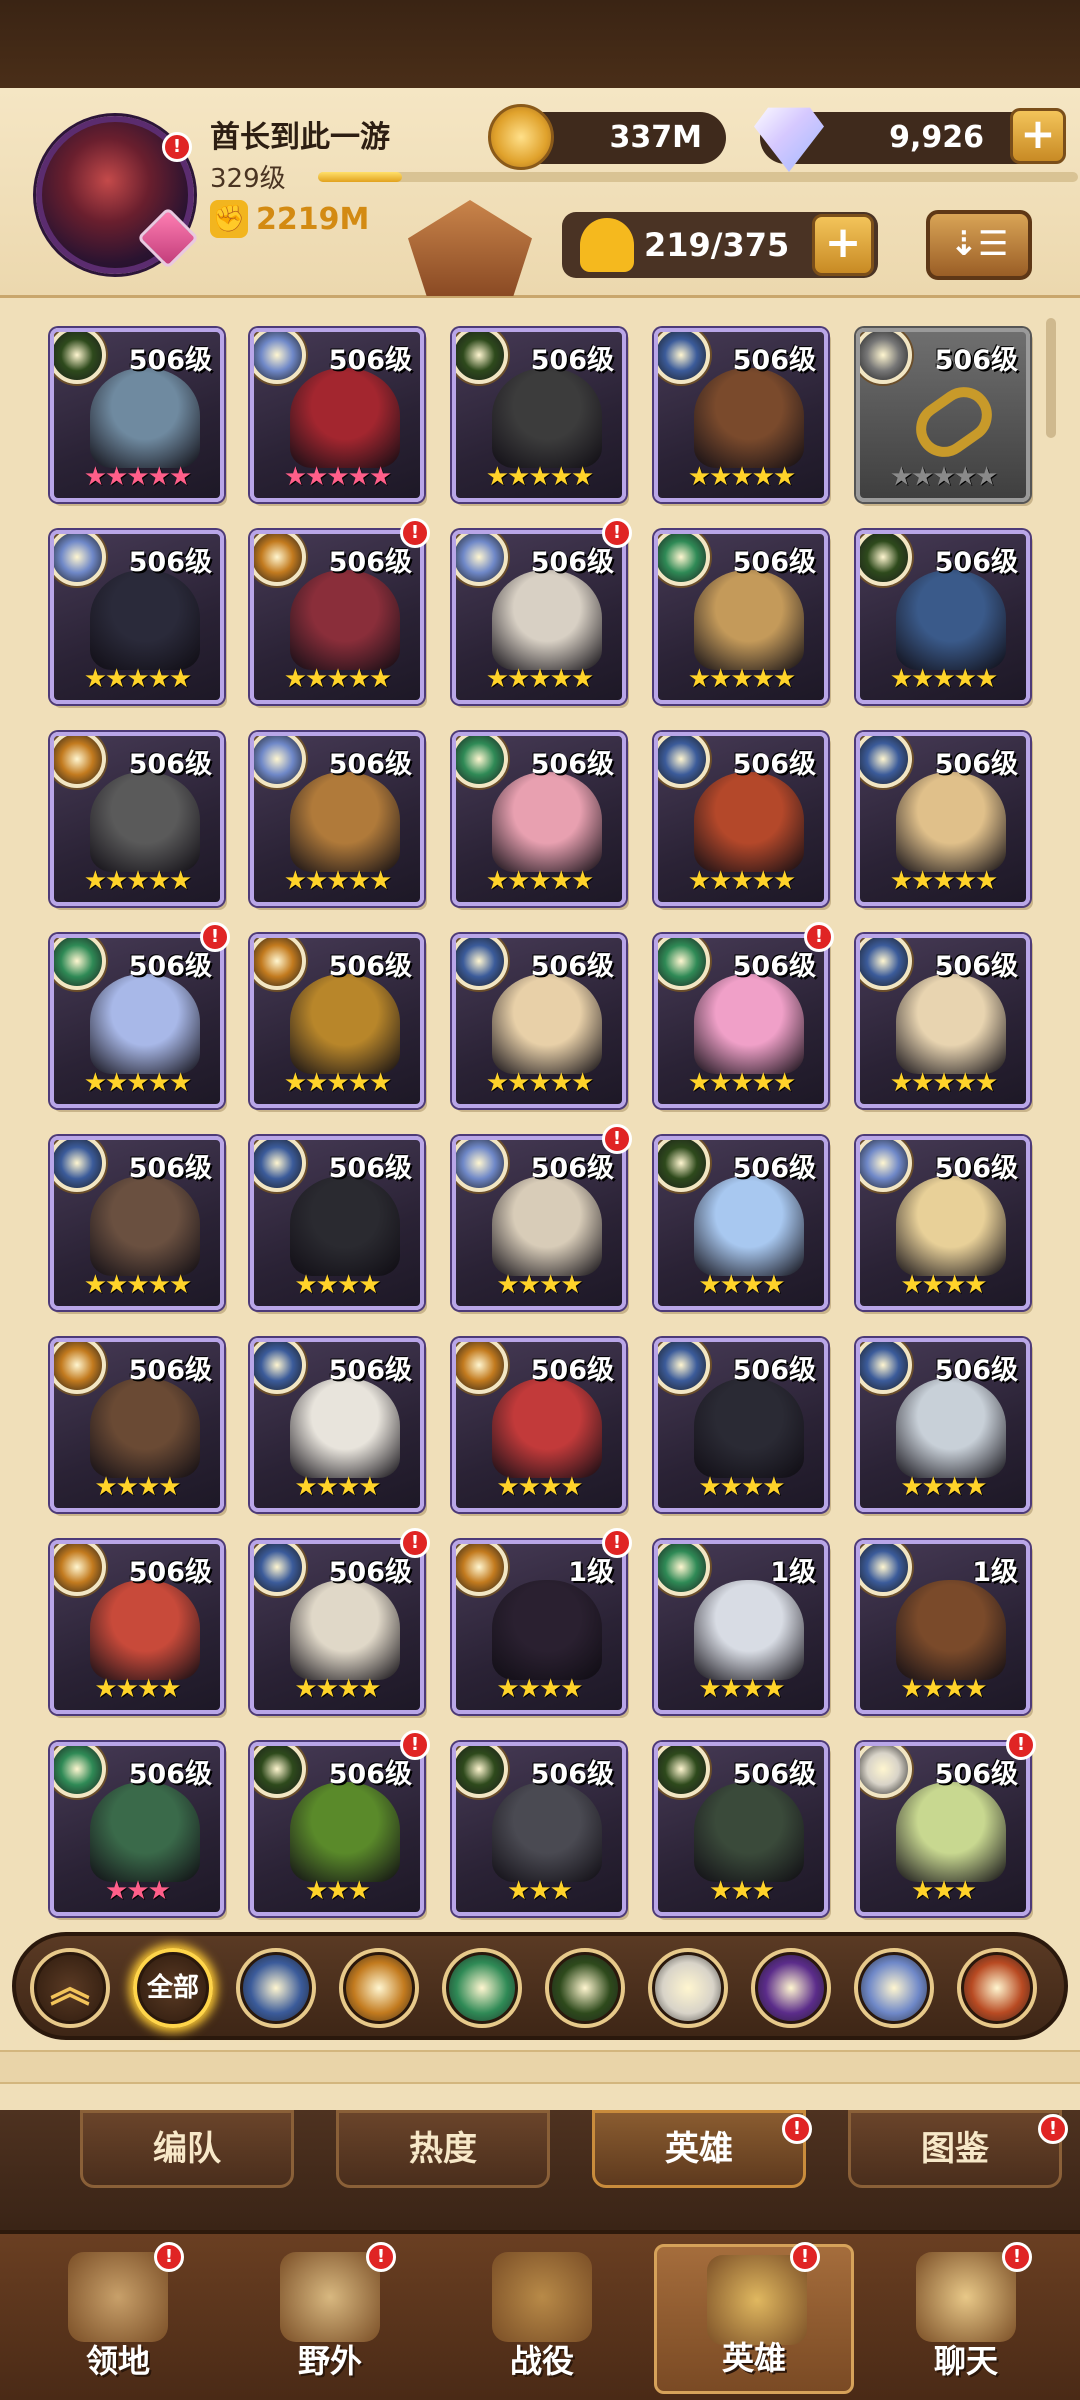  What do you see at coordinates (894, 1988) in the screenshot?
I see `filter-dimensional-icon` at bounding box center [894, 1988].